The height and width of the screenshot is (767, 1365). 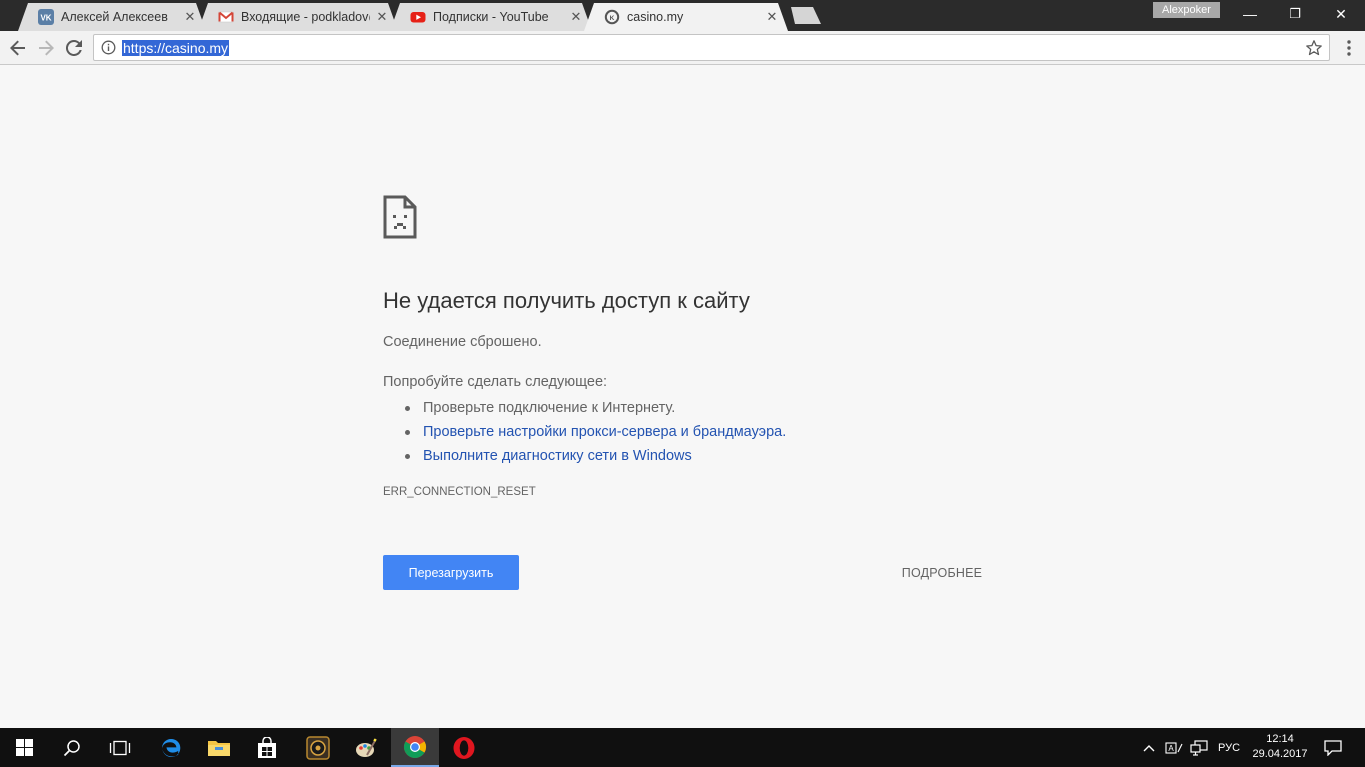 I want to click on task-view-icon, so click(x=120, y=747).